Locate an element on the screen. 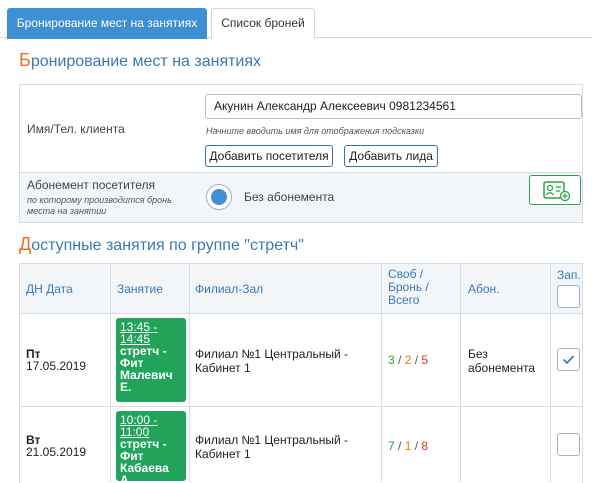 Image resolution: width=592 pixels, height=483 pixels. radio-selected-dot is located at coordinates (219, 197).